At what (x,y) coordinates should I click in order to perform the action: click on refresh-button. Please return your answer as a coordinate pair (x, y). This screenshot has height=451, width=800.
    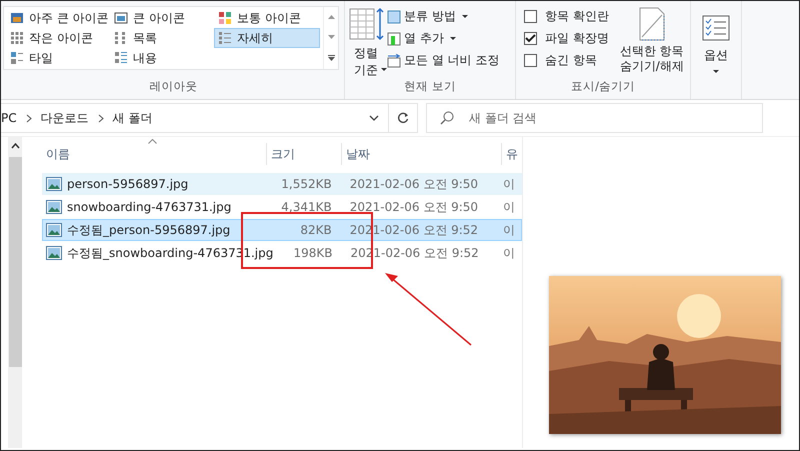
    Looking at the image, I should click on (403, 118).